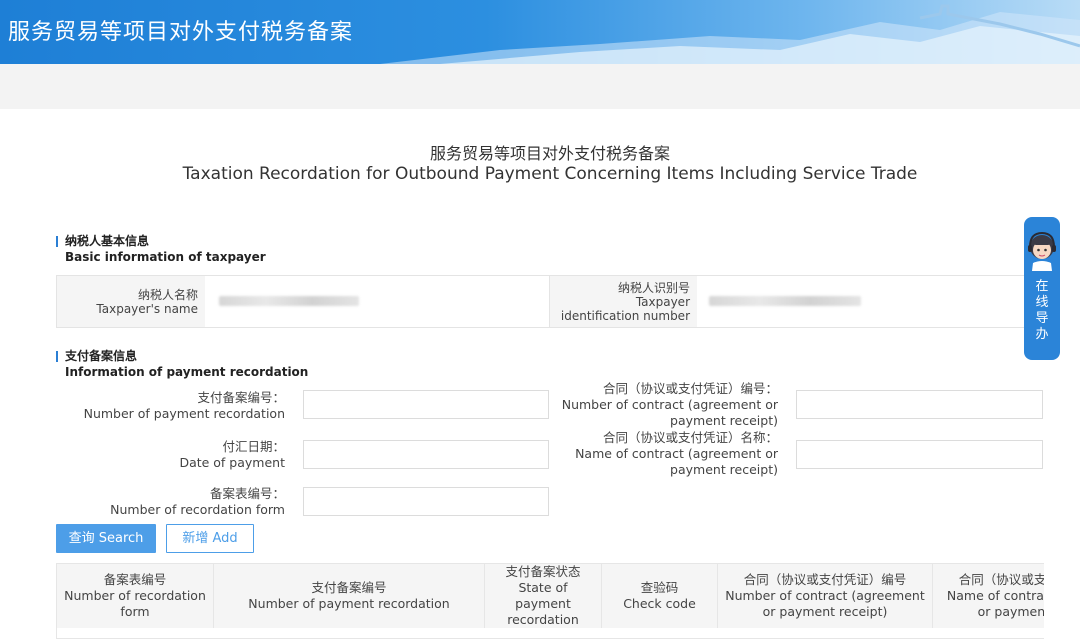 The height and width of the screenshot is (639, 1080). What do you see at coordinates (690, 437) in the screenshot?
I see `contract-name-label-cn: 合同（协议或支付凭证）名称：` at bounding box center [690, 437].